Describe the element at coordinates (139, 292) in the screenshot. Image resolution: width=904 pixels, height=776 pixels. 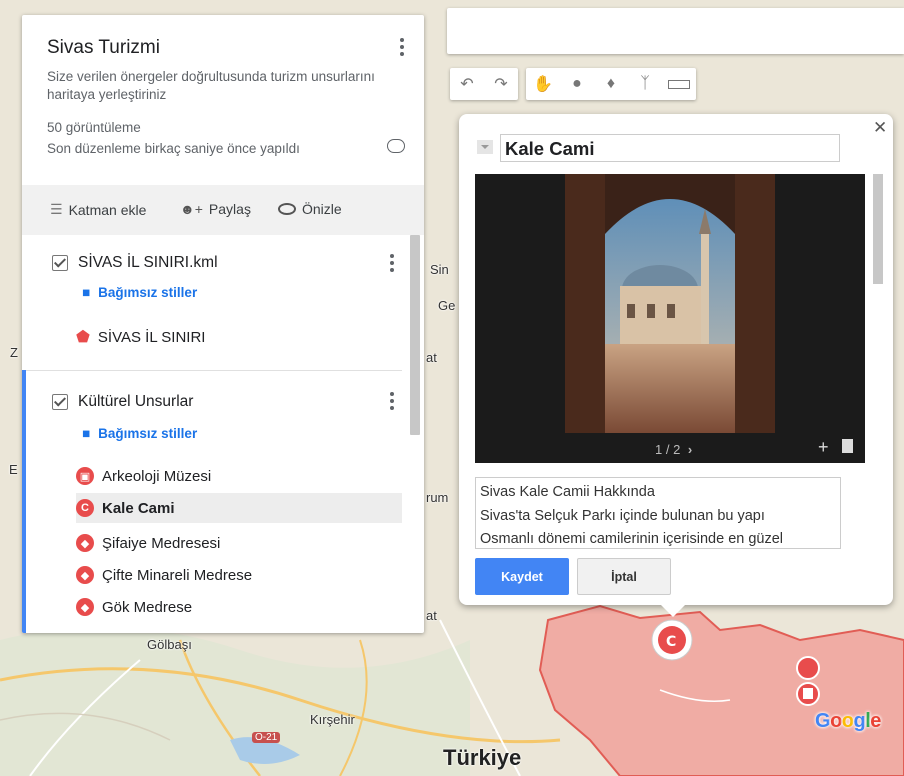
I see `layer-1-style-link: ■ Bağımsız stiller` at that location.